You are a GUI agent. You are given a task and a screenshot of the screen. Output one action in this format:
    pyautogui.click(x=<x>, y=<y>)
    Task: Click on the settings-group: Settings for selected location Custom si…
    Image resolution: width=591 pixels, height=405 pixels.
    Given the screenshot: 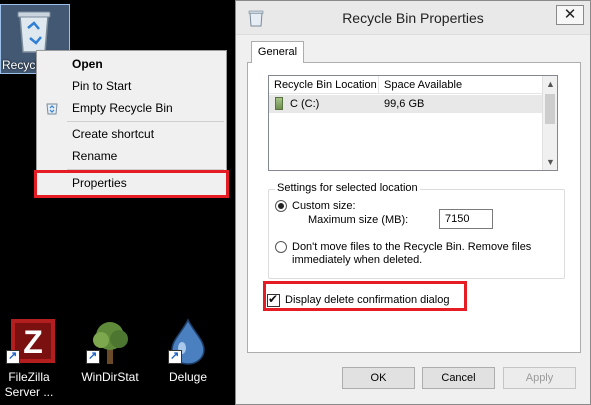 What is the action you would take?
    pyautogui.click(x=416, y=230)
    